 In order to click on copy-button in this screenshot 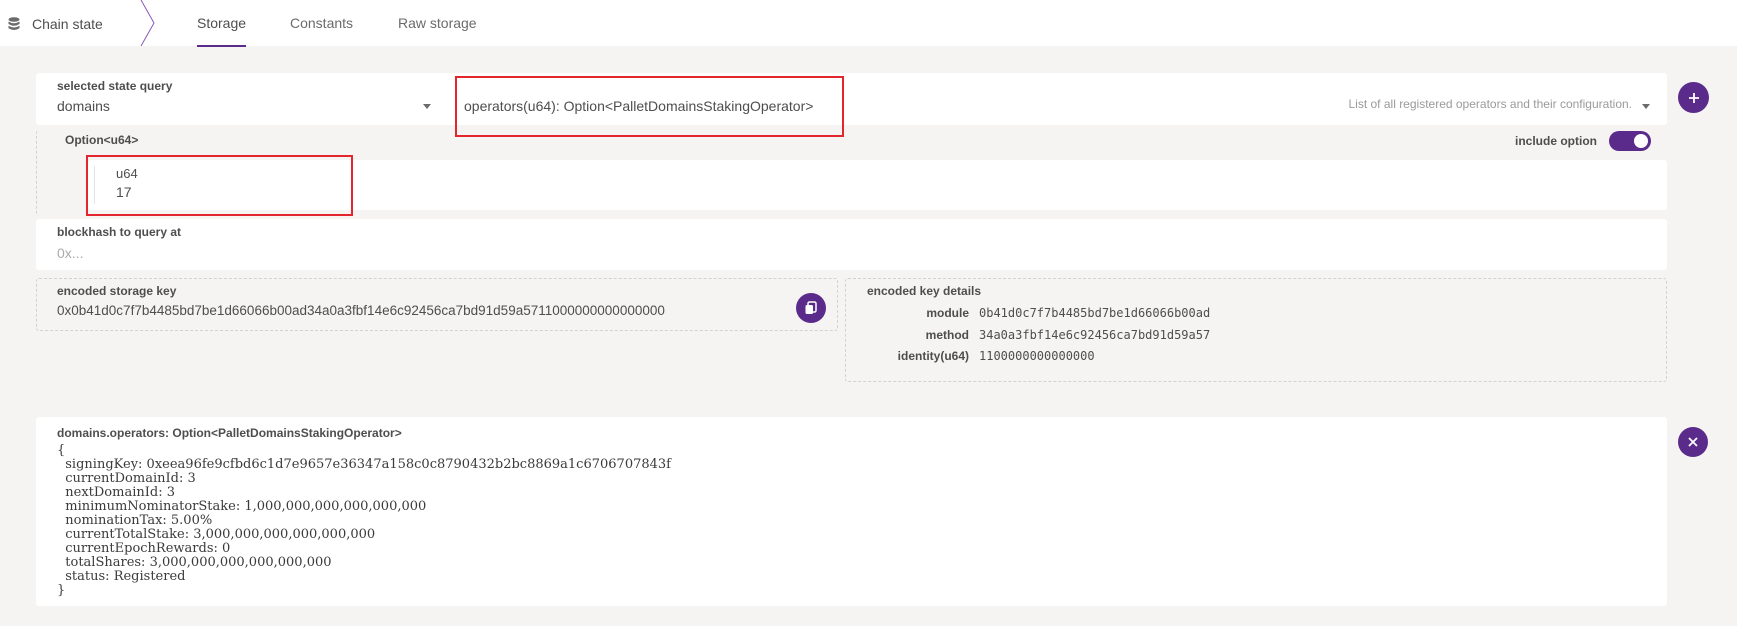, I will do `click(811, 308)`.